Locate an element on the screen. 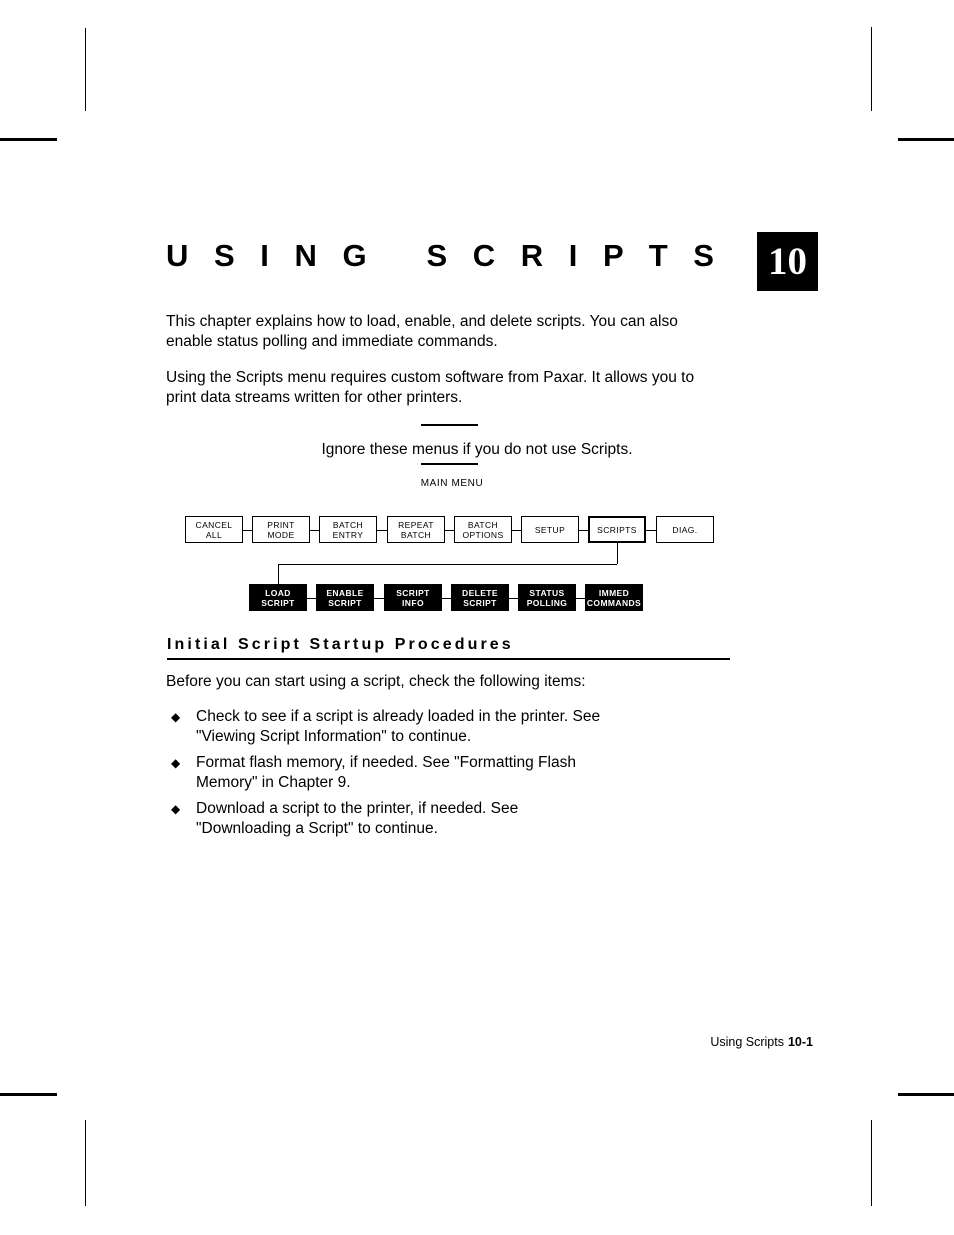  menu-box-script-5: IMMED COMMANDS is located at coordinates (614, 597).